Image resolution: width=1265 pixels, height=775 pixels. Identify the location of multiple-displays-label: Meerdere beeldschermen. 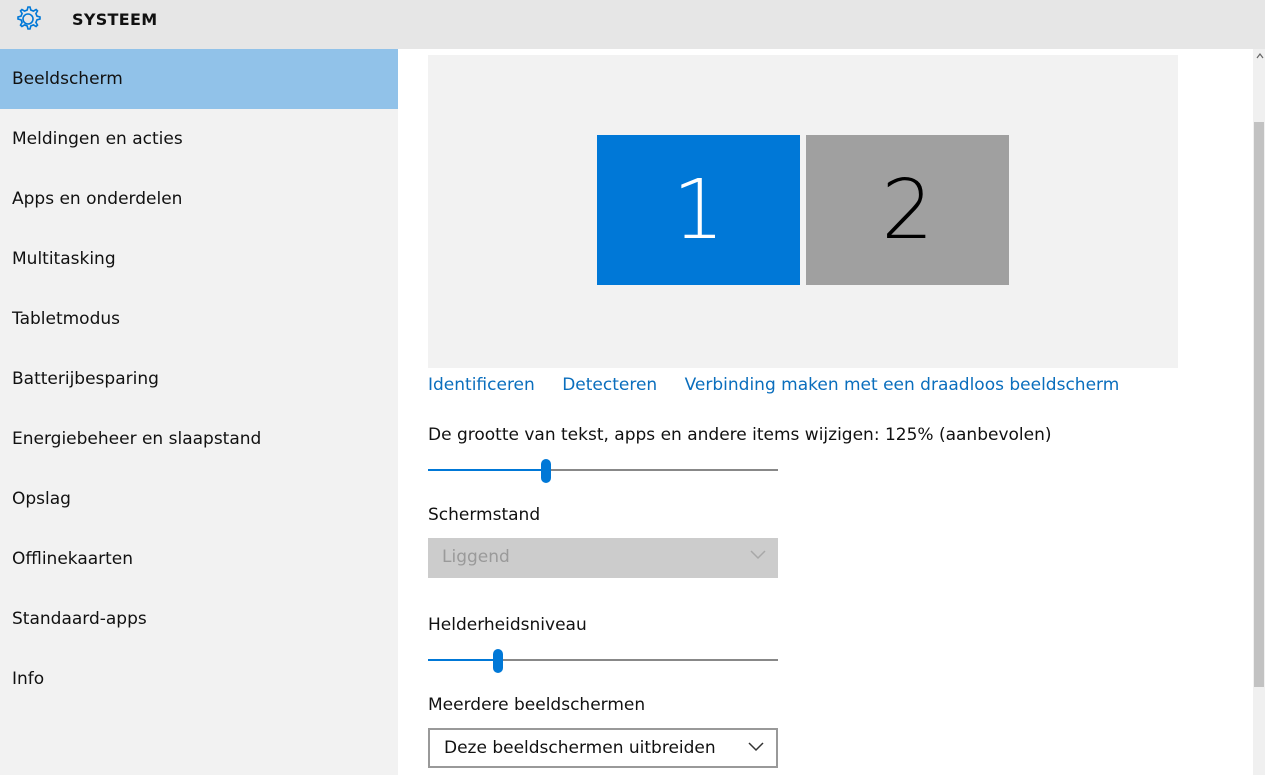
(537, 705).